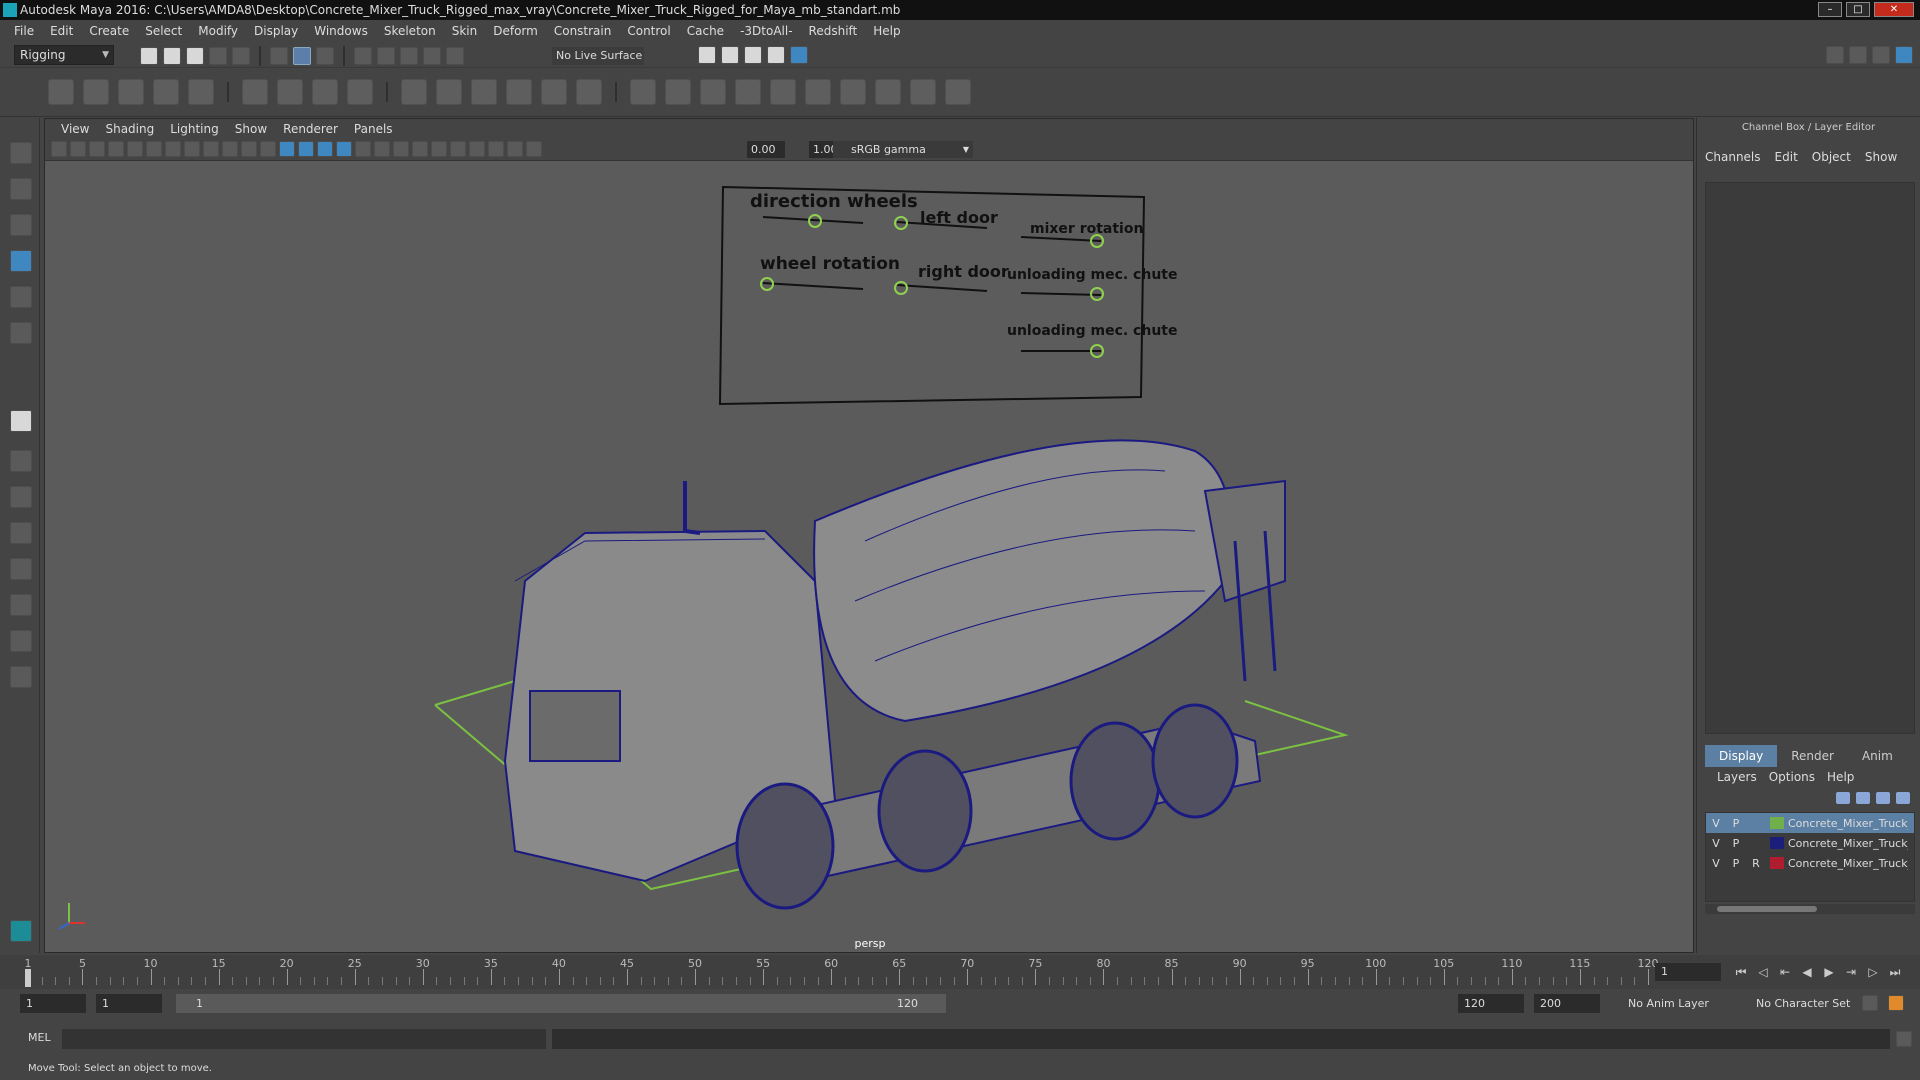 Image resolution: width=1920 pixels, height=1080 pixels. Describe the element at coordinates (192, 149) in the screenshot. I see `gate-mask-icon` at that location.